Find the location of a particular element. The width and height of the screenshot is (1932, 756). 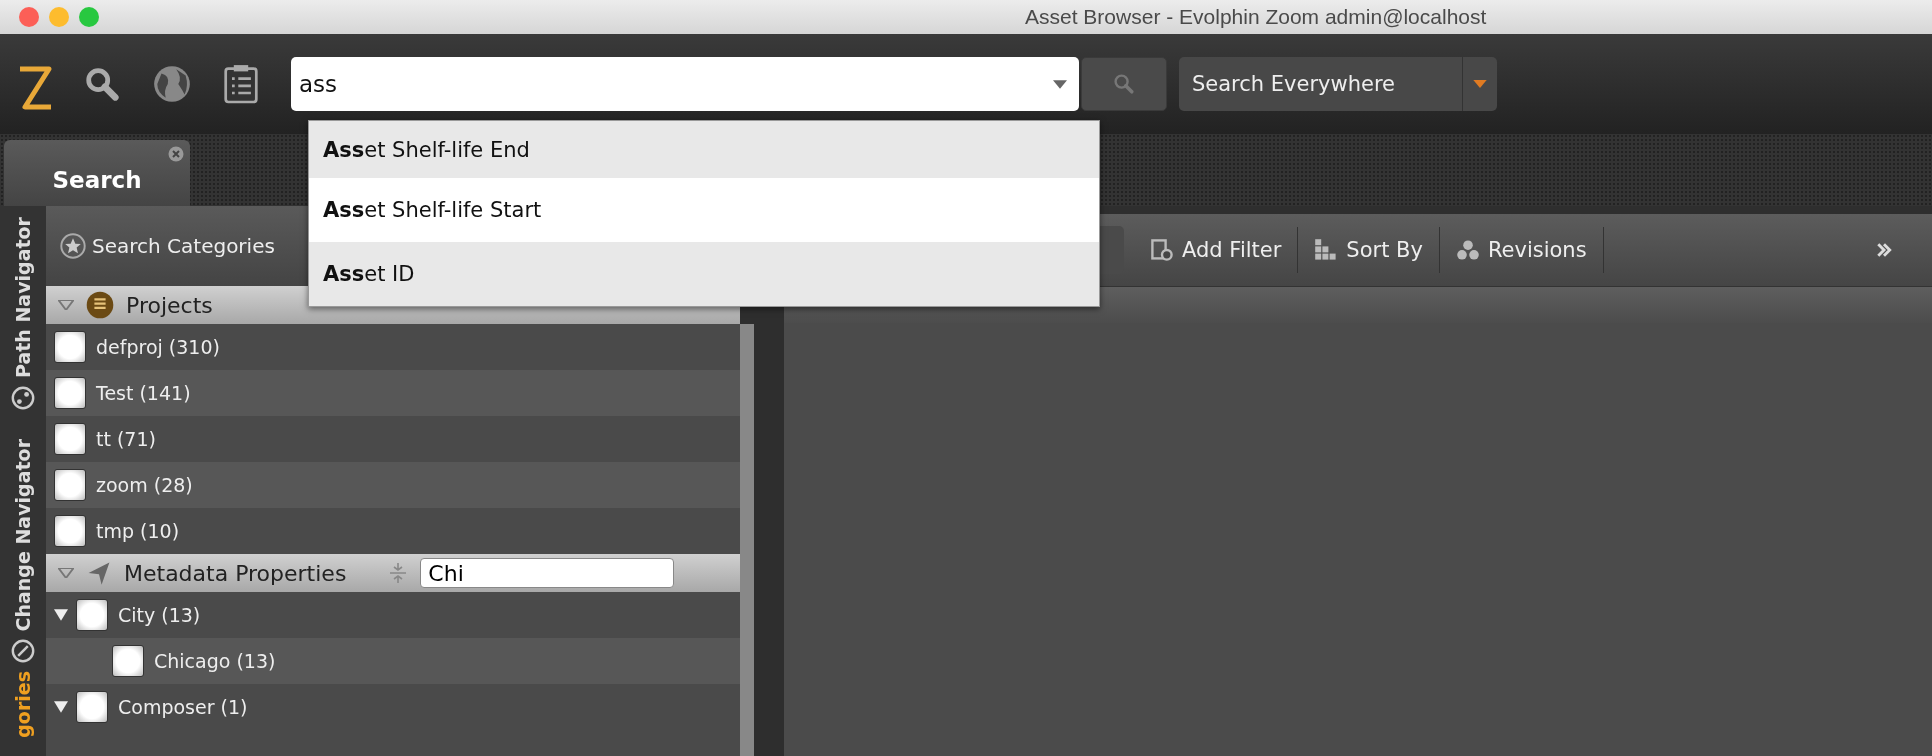

sort-icon is located at coordinates (1326, 250).